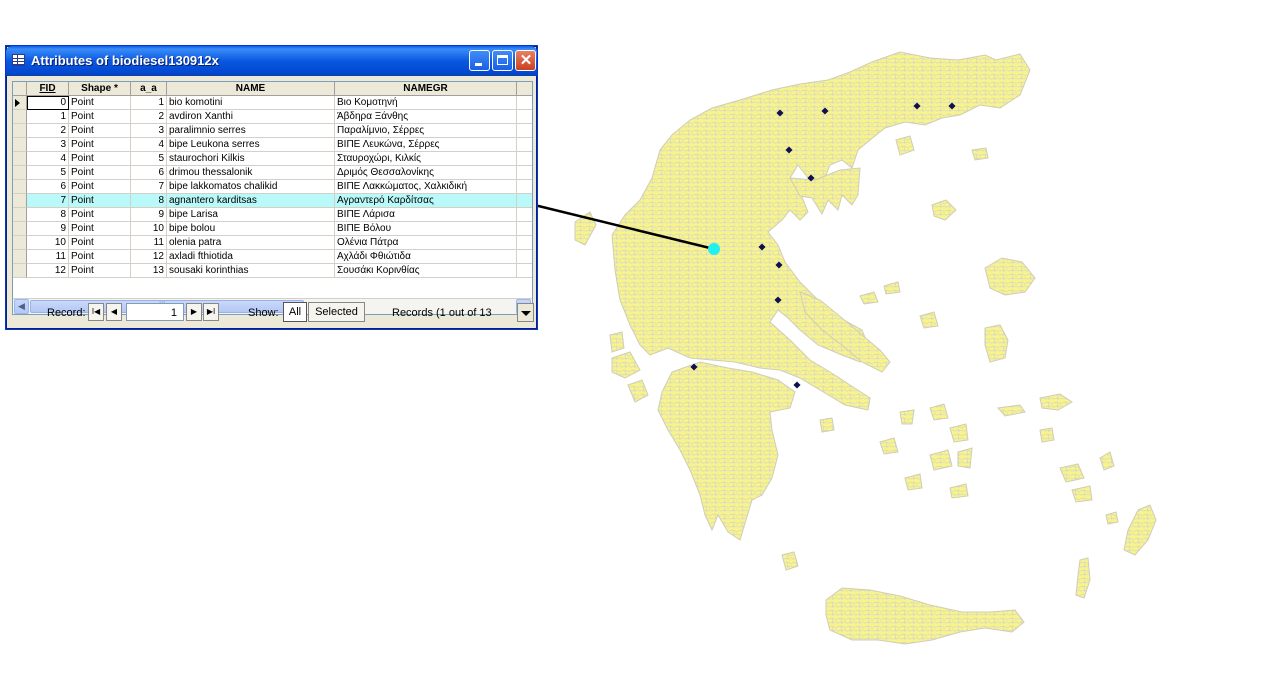  Describe the element at coordinates (426, 215) in the screenshot. I see `cell-namegr: ΒΙΠΕ Λάρισα` at that location.